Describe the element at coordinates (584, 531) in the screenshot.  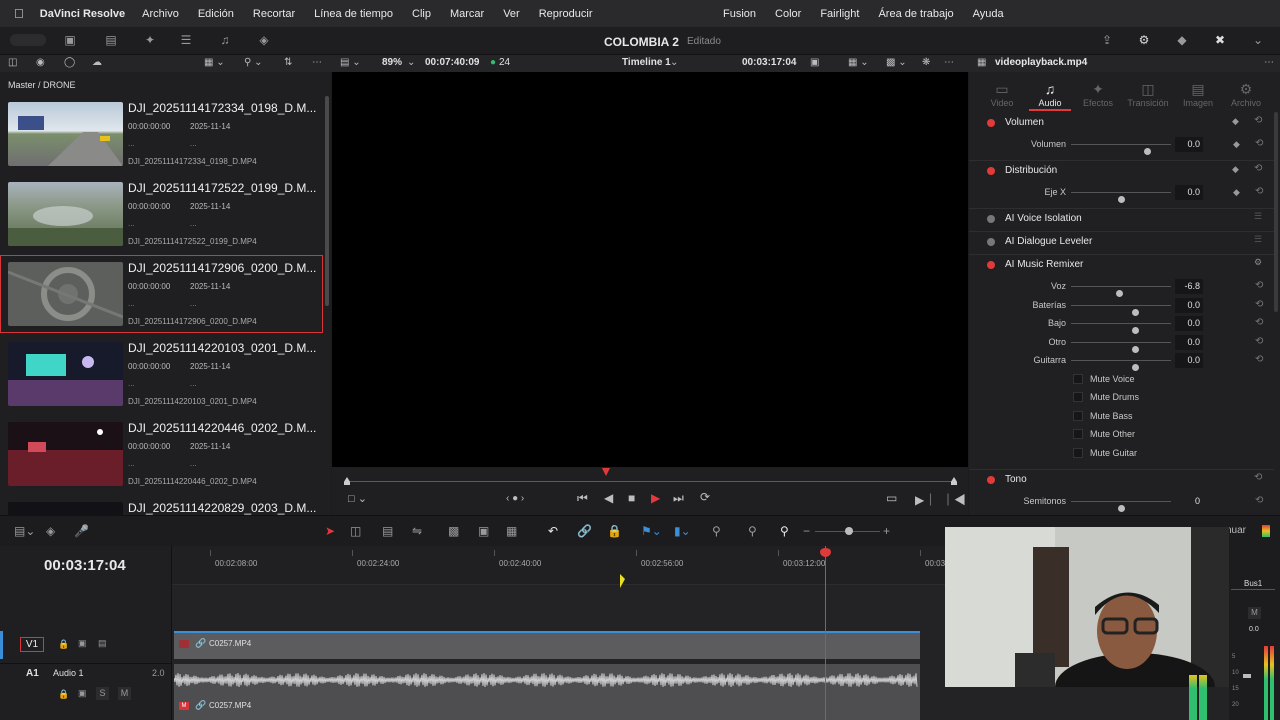
I see `linked-selection-icon: 🔗` at that location.